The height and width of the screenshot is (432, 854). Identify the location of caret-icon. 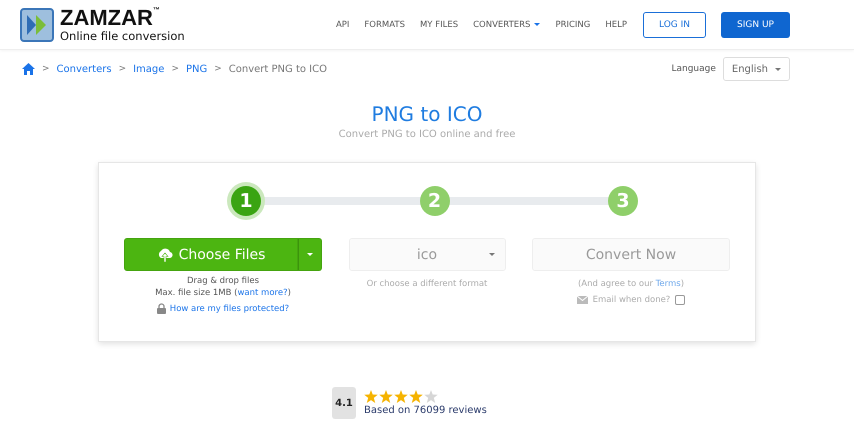
(537, 24).